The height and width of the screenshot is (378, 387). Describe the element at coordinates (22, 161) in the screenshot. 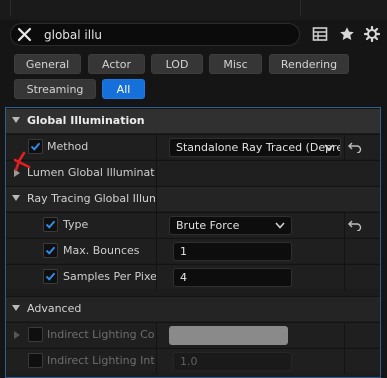

I see `red-x-annotation-icon` at that location.